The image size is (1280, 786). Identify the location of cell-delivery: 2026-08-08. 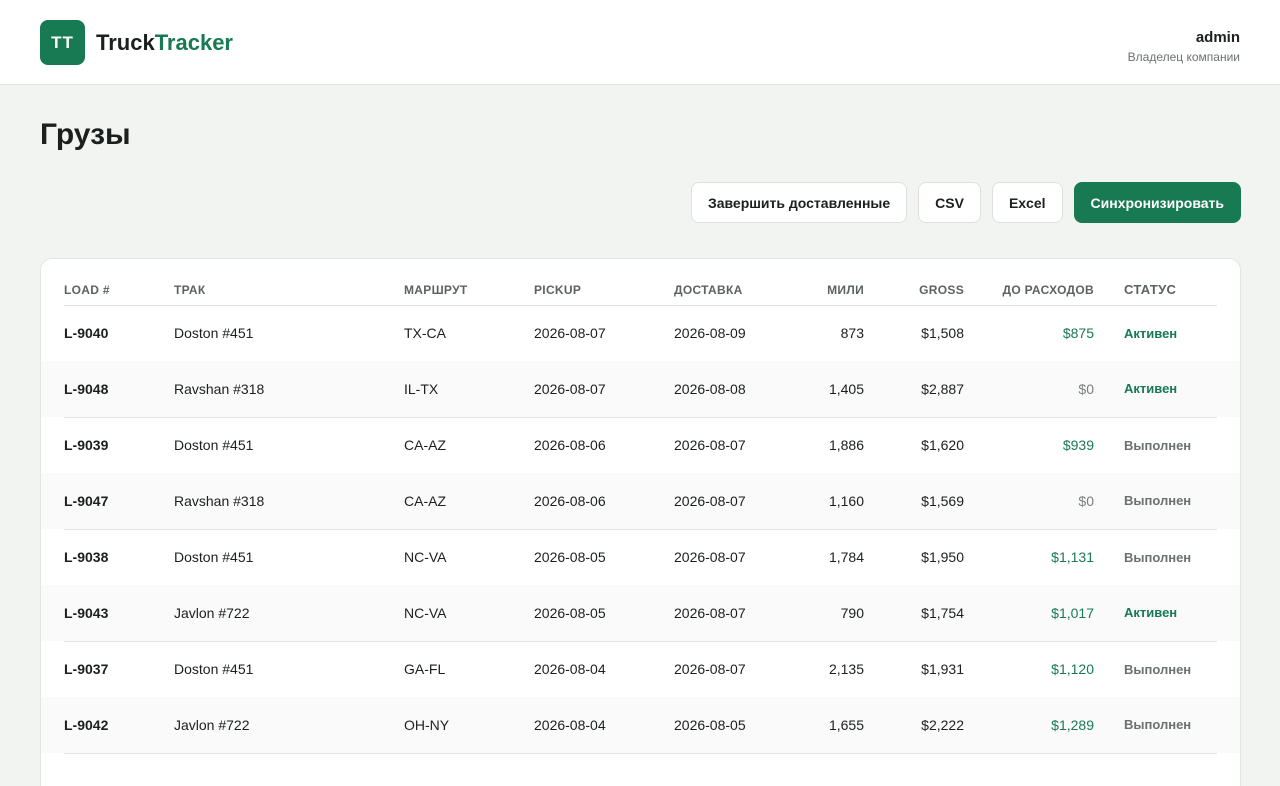
(729, 389).